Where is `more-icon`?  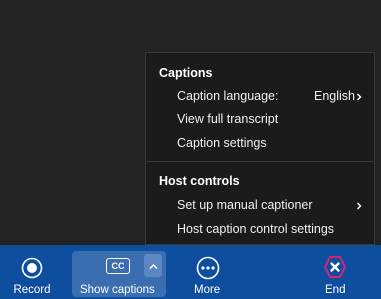
more-icon is located at coordinates (208, 270).